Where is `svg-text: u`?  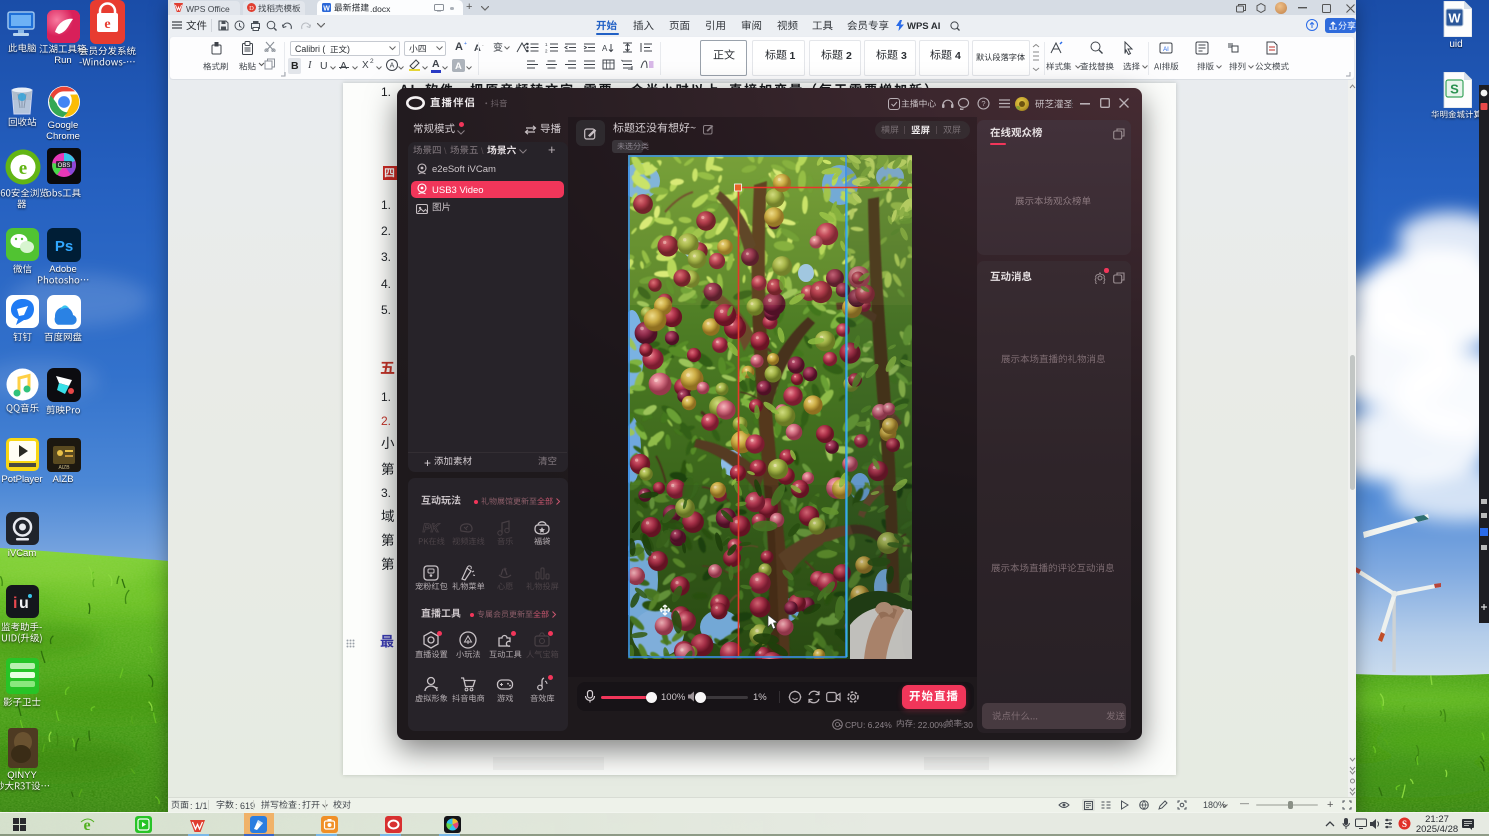
svg-text: u is located at coordinates (24, 603).